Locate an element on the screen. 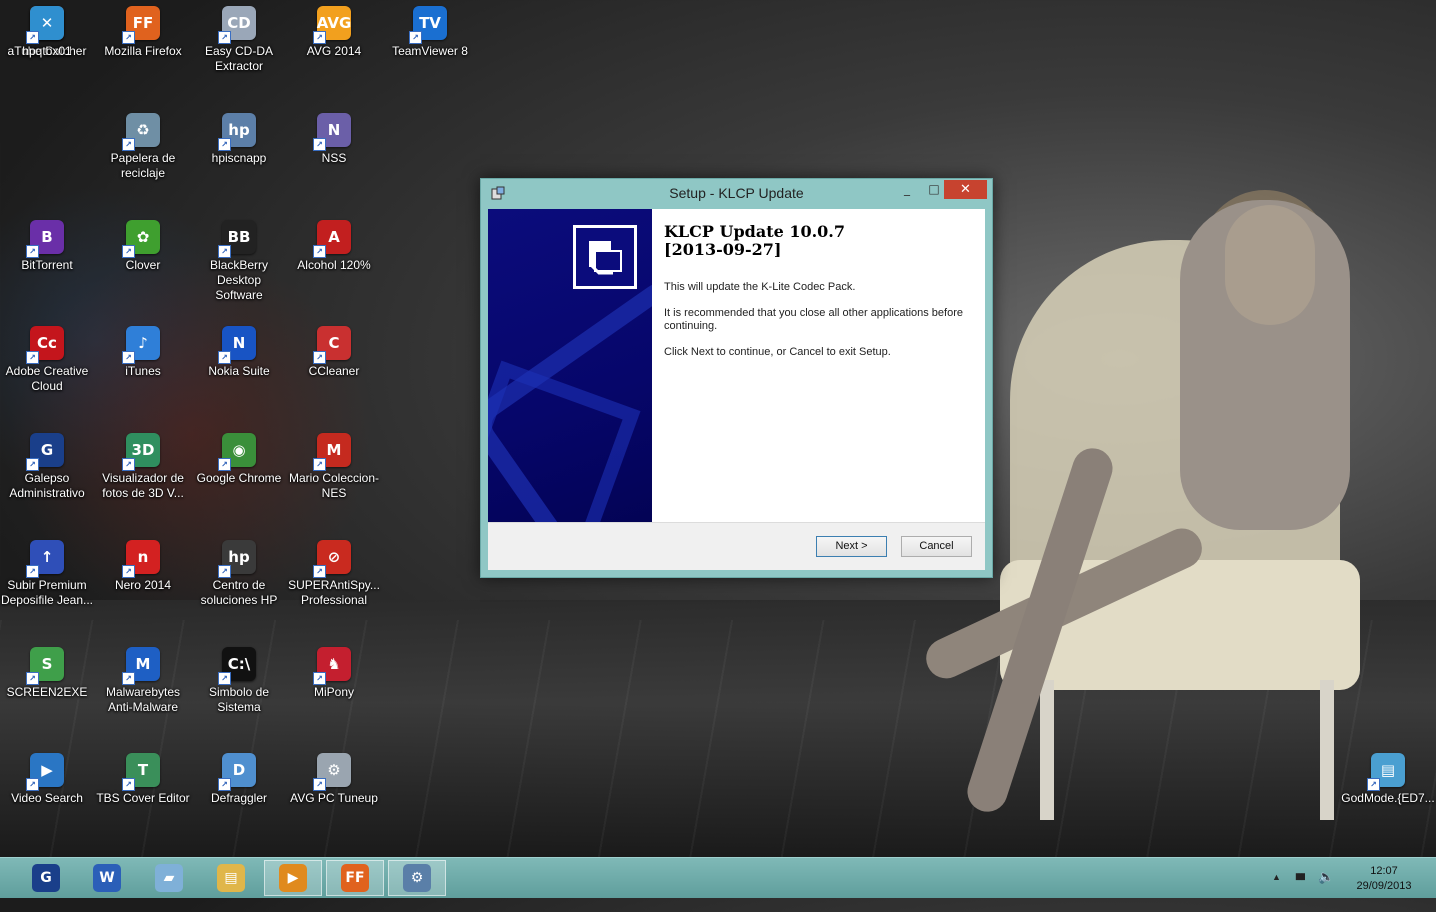  desktop-icon-mozilla-firefox: FF ↗ Mozilla Firefox is located at coordinates (143, 29).